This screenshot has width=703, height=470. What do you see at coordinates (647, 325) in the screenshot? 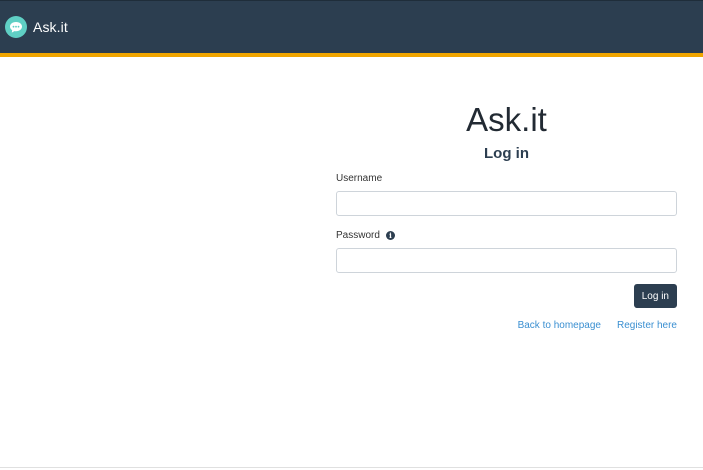
I see `register-link: Register here` at bounding box center [647, 325].